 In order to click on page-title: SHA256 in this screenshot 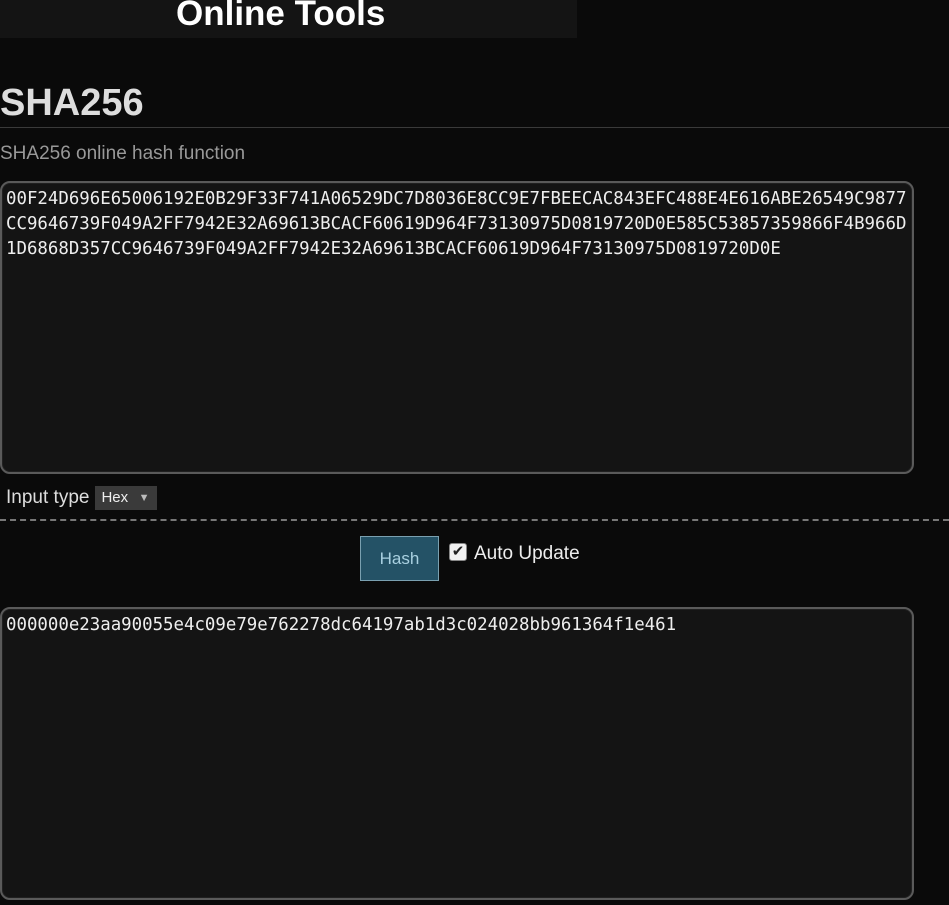, I will do `click(72, 103)`.